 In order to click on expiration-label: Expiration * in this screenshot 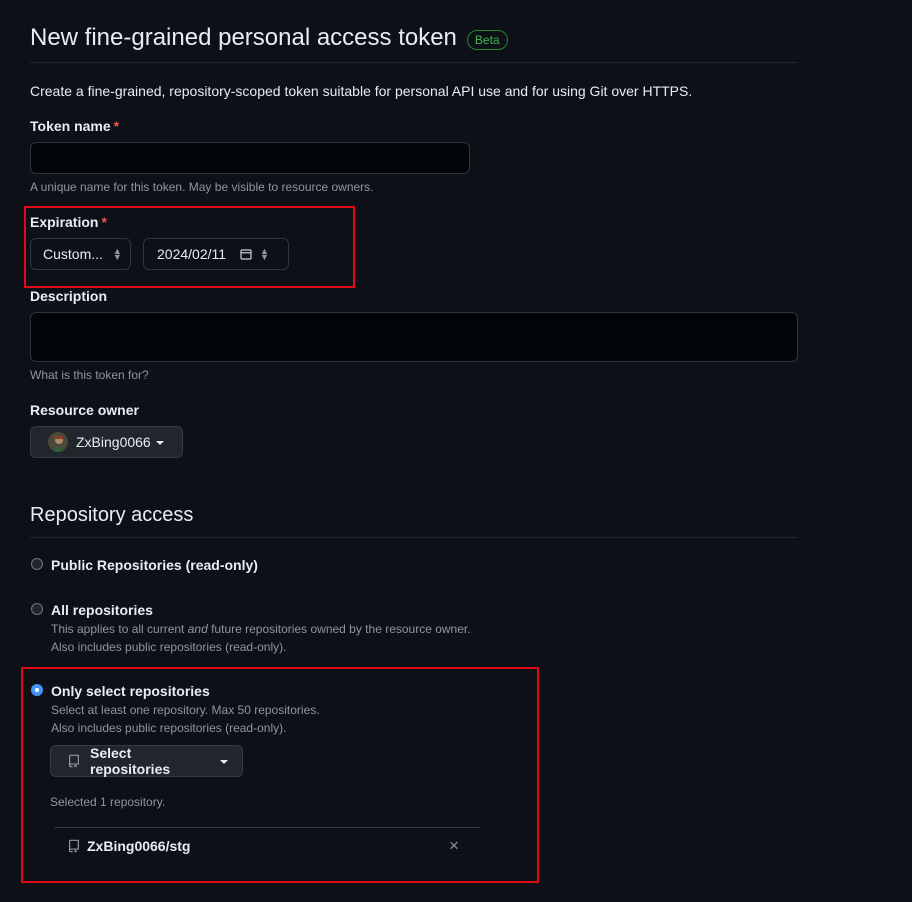, I will do `click(68, 222)`.